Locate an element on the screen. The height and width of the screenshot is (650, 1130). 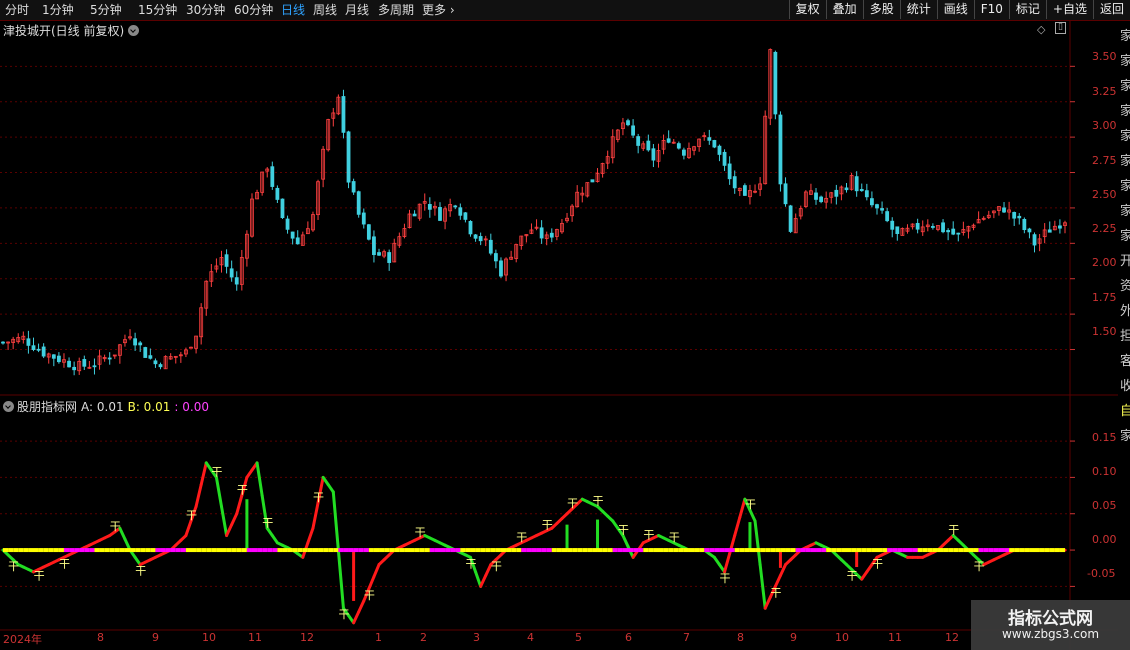
indicator-a-value: A: 0.01 is located at coordinates (102, 407).